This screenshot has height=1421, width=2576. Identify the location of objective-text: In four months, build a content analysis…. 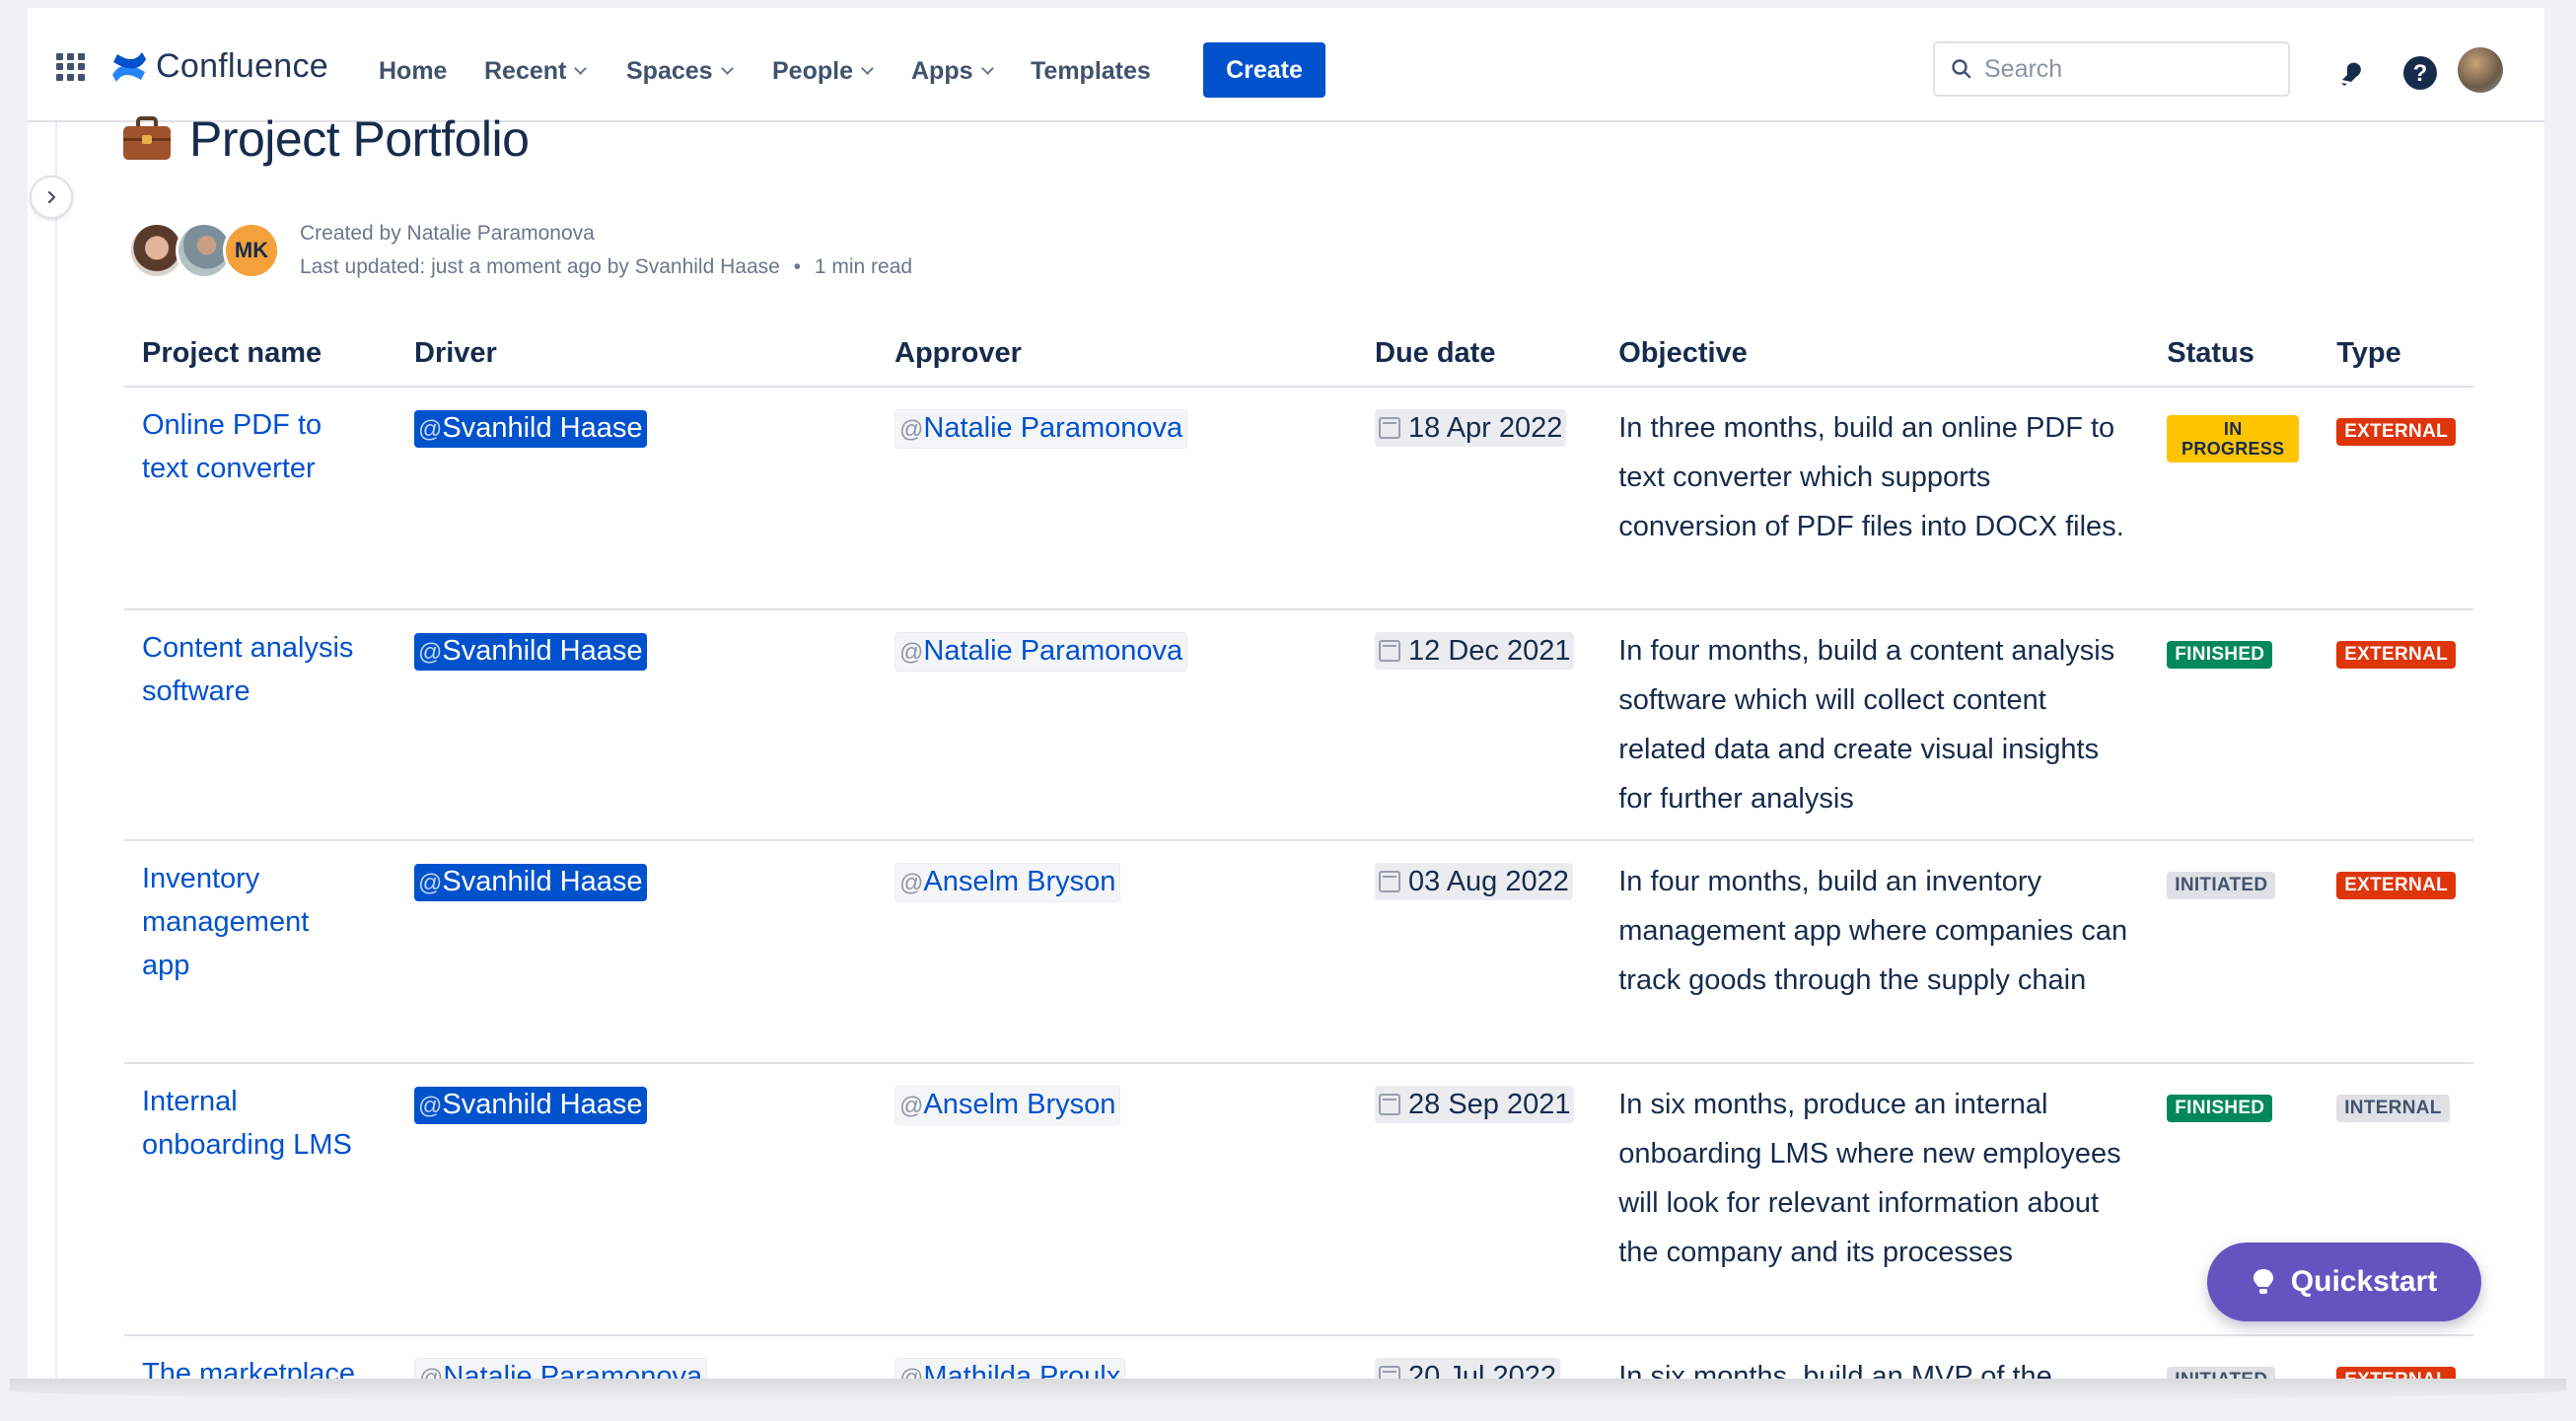
(1866, 725).